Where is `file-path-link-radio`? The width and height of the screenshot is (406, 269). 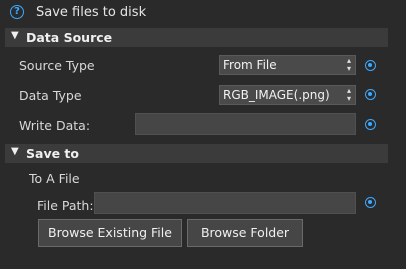
file-path-link-radio is located at coordinates (370, 202).